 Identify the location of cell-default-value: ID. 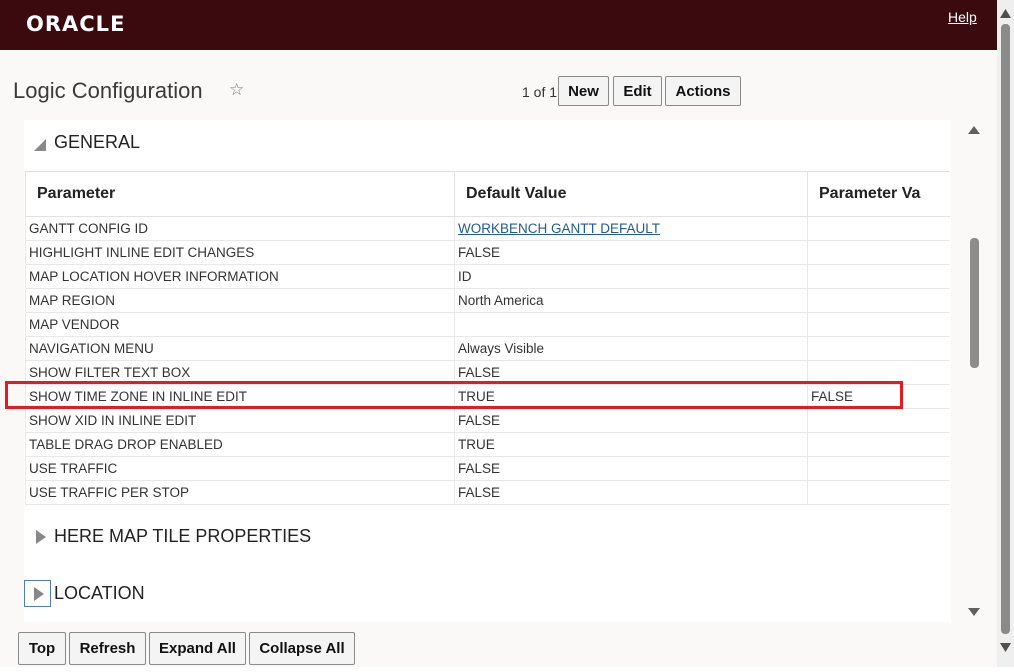
(631, 276).